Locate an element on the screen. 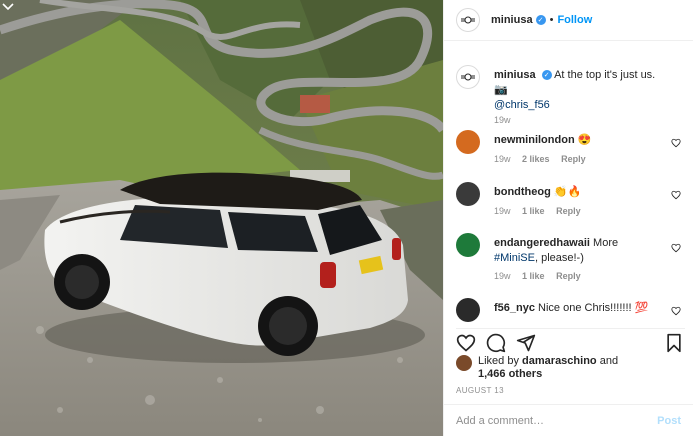 This screenshot has height=437, width=693. comment-icon is located at coordinates (496, 343).